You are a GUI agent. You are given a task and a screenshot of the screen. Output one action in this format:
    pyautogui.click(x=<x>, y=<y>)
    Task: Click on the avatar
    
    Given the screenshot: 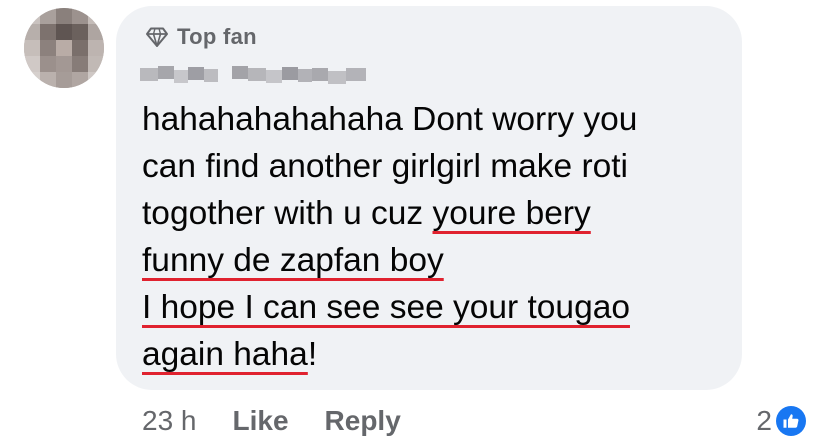 What is the action you would take?
    pyautogui.click(x=64, y=48)
    